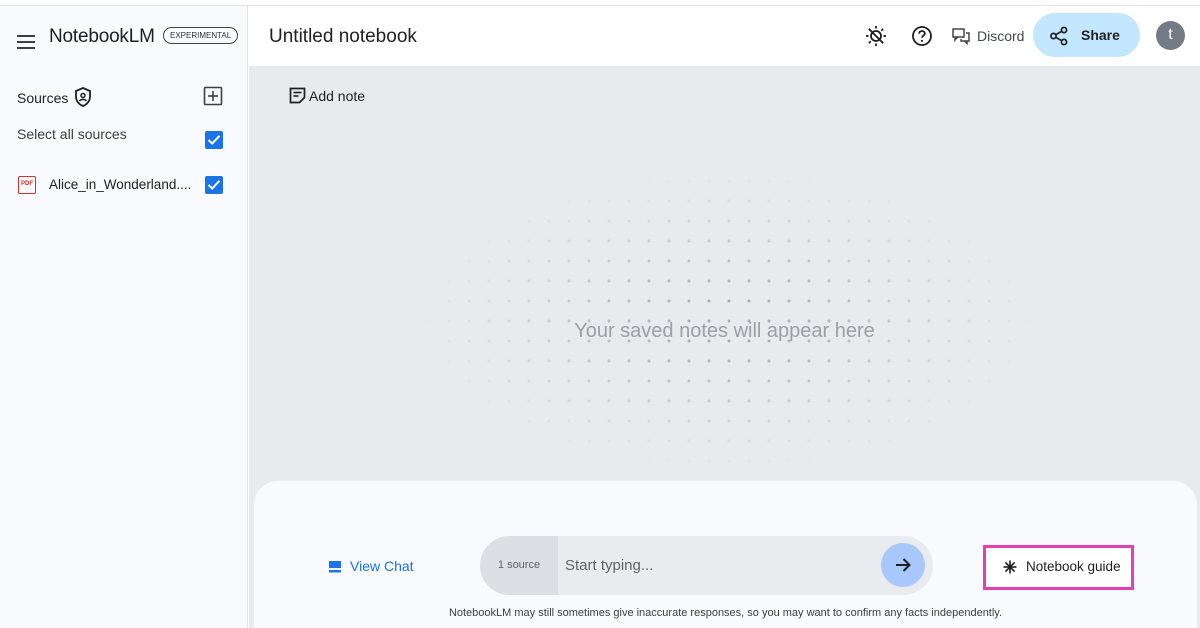 The image size is (1200, 628). What do you see at coordinates (382, 566) in the screenshot?
I see `view-chat-label: View Chat` at bounding box center [382, 566].